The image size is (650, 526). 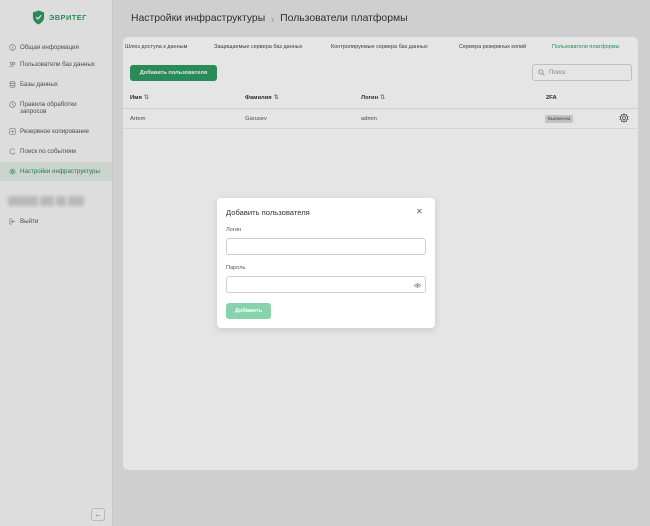 I want to click on login-field, so click(x=326, y=246).